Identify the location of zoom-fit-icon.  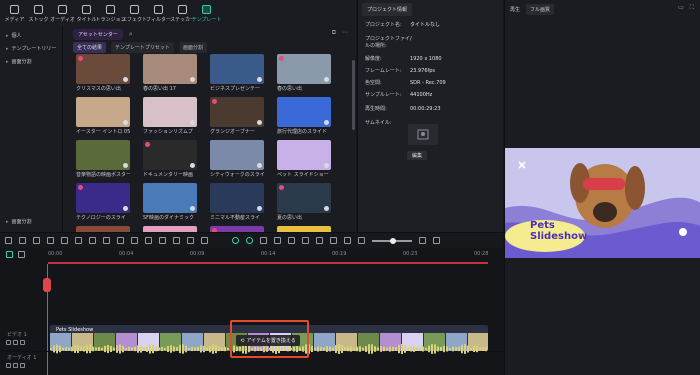
(120, 240).